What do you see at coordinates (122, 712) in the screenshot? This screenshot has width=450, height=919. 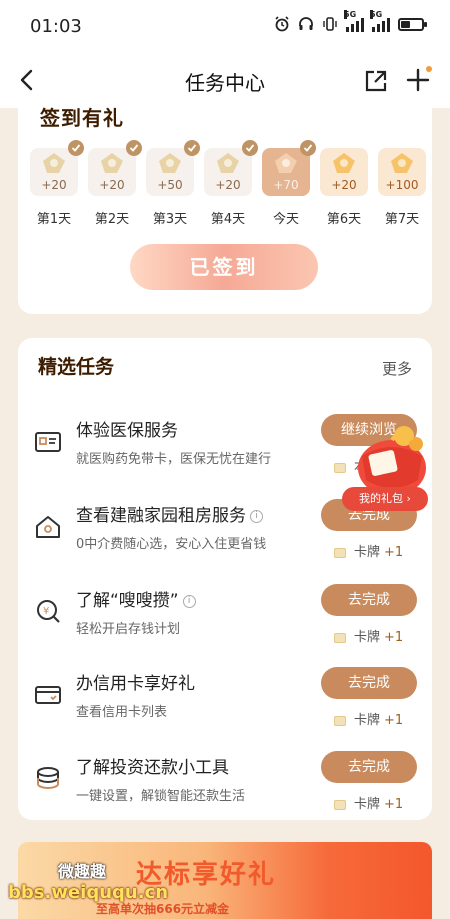 I see `task-desc: 查看信用卡列表` at bounding box center [122, 712].